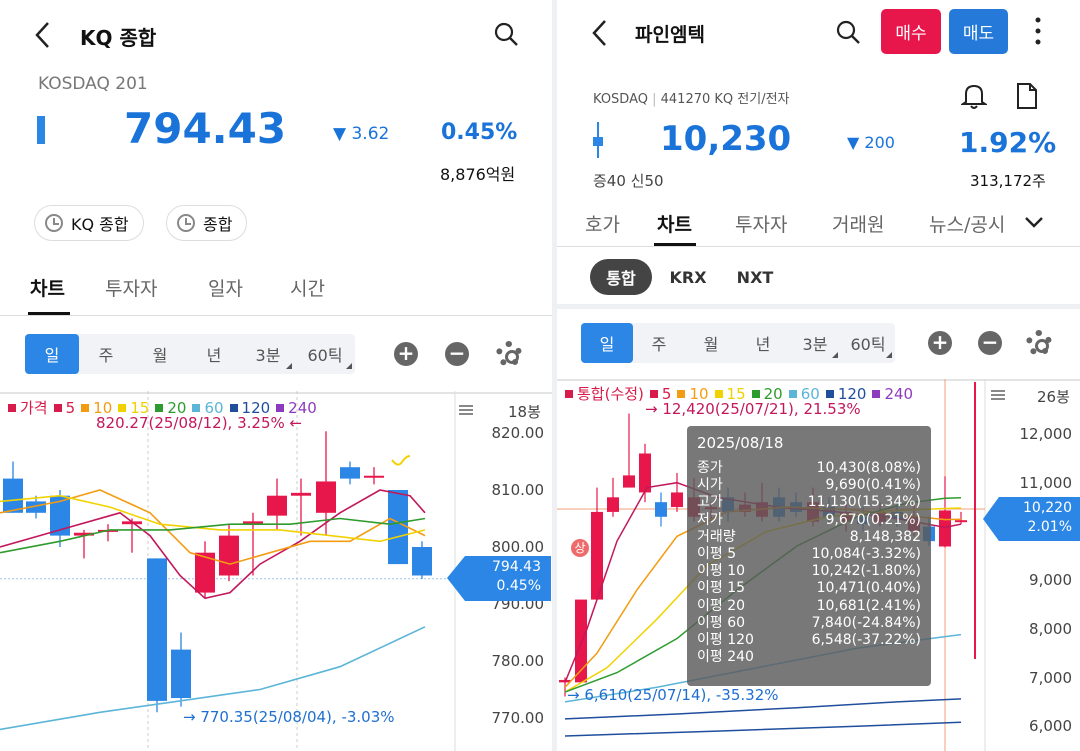  I want to click on tooltip-row: 종가 10,430(8.08%), so click(809, 468).